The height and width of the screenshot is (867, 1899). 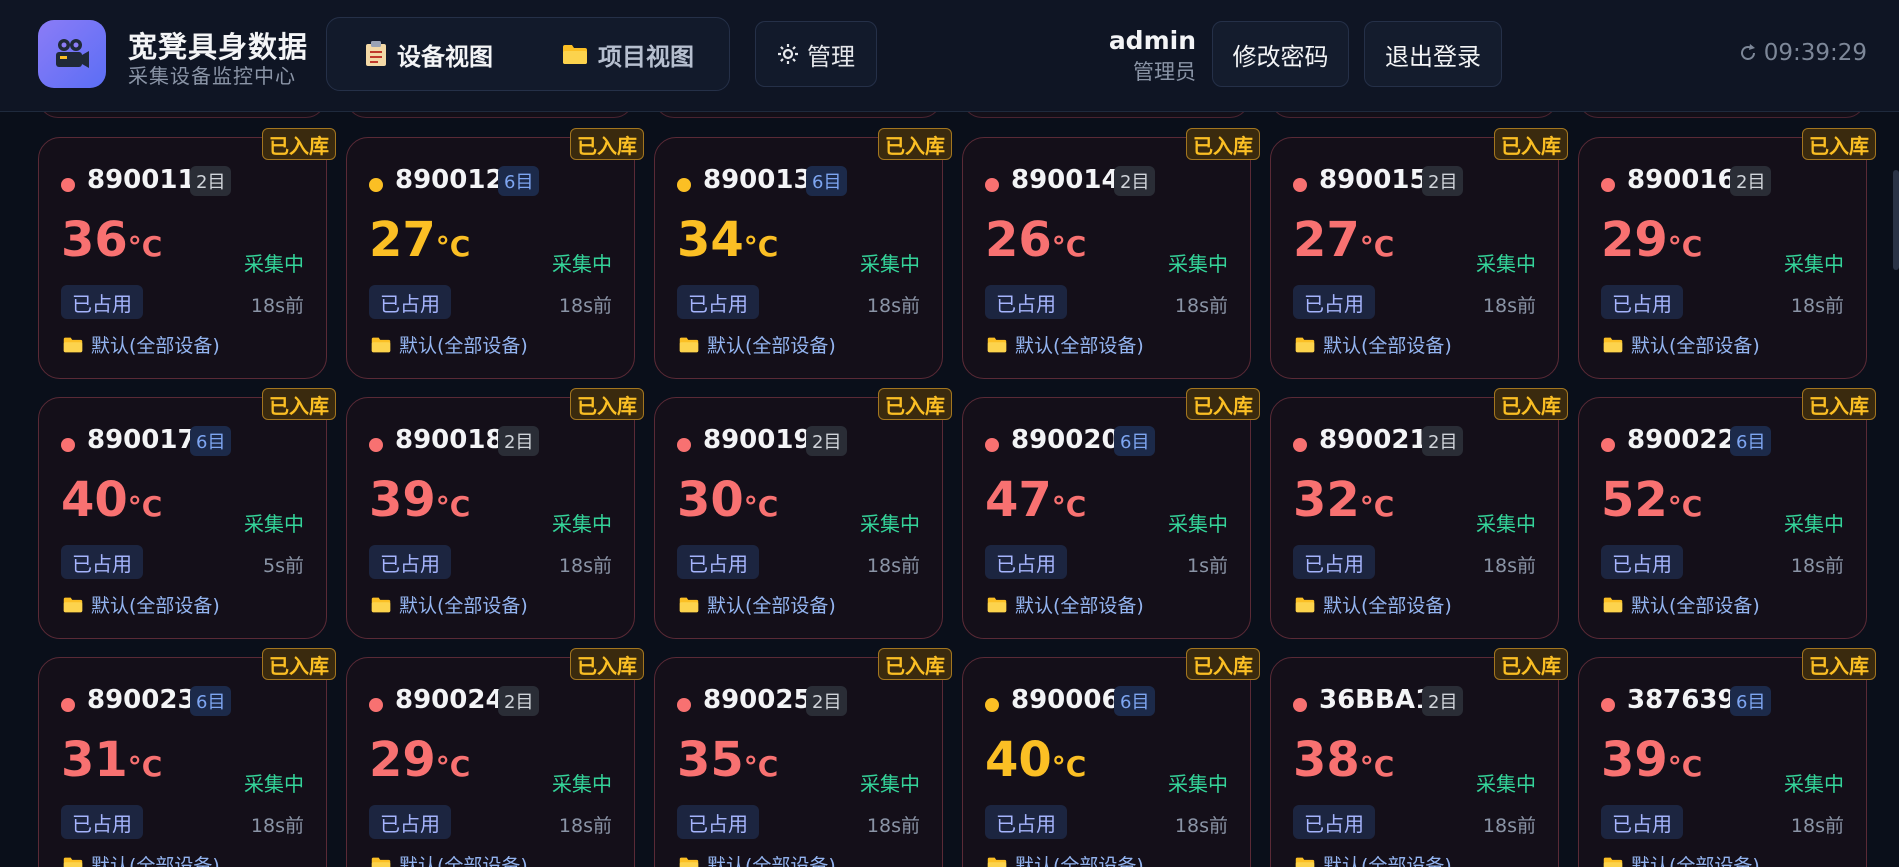 I want to click on temperature-readout: 35°C, so click(x=727, y=760).